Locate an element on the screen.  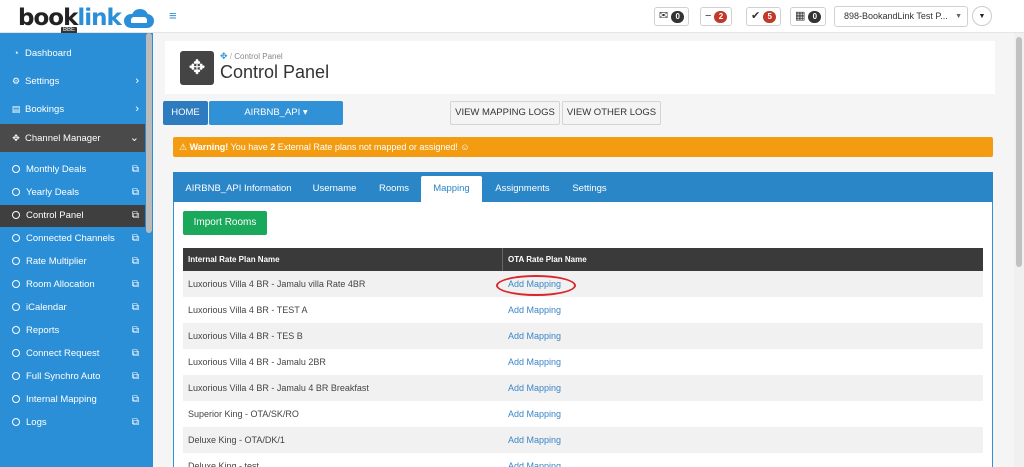
confirmed-button: ✔ 5 is located at coordinates (764, 16).